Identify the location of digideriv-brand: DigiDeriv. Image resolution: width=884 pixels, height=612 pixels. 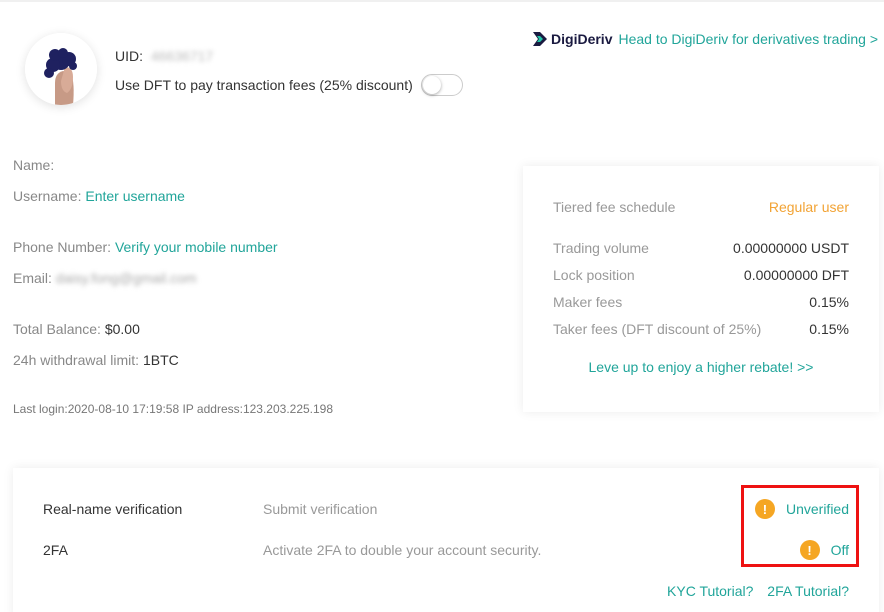
(582, 39).